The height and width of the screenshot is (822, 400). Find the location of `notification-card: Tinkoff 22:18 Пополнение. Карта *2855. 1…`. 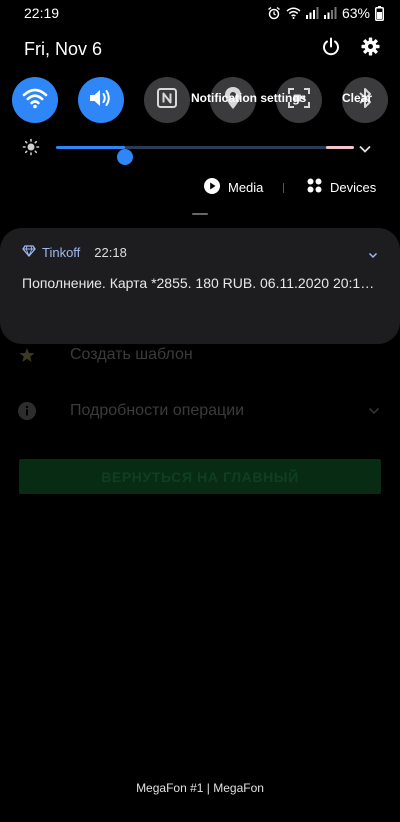

notification-card: Tinkoff 22:18 Пополнение. Карта *2855. 1… is located at coordinates (200, 286).